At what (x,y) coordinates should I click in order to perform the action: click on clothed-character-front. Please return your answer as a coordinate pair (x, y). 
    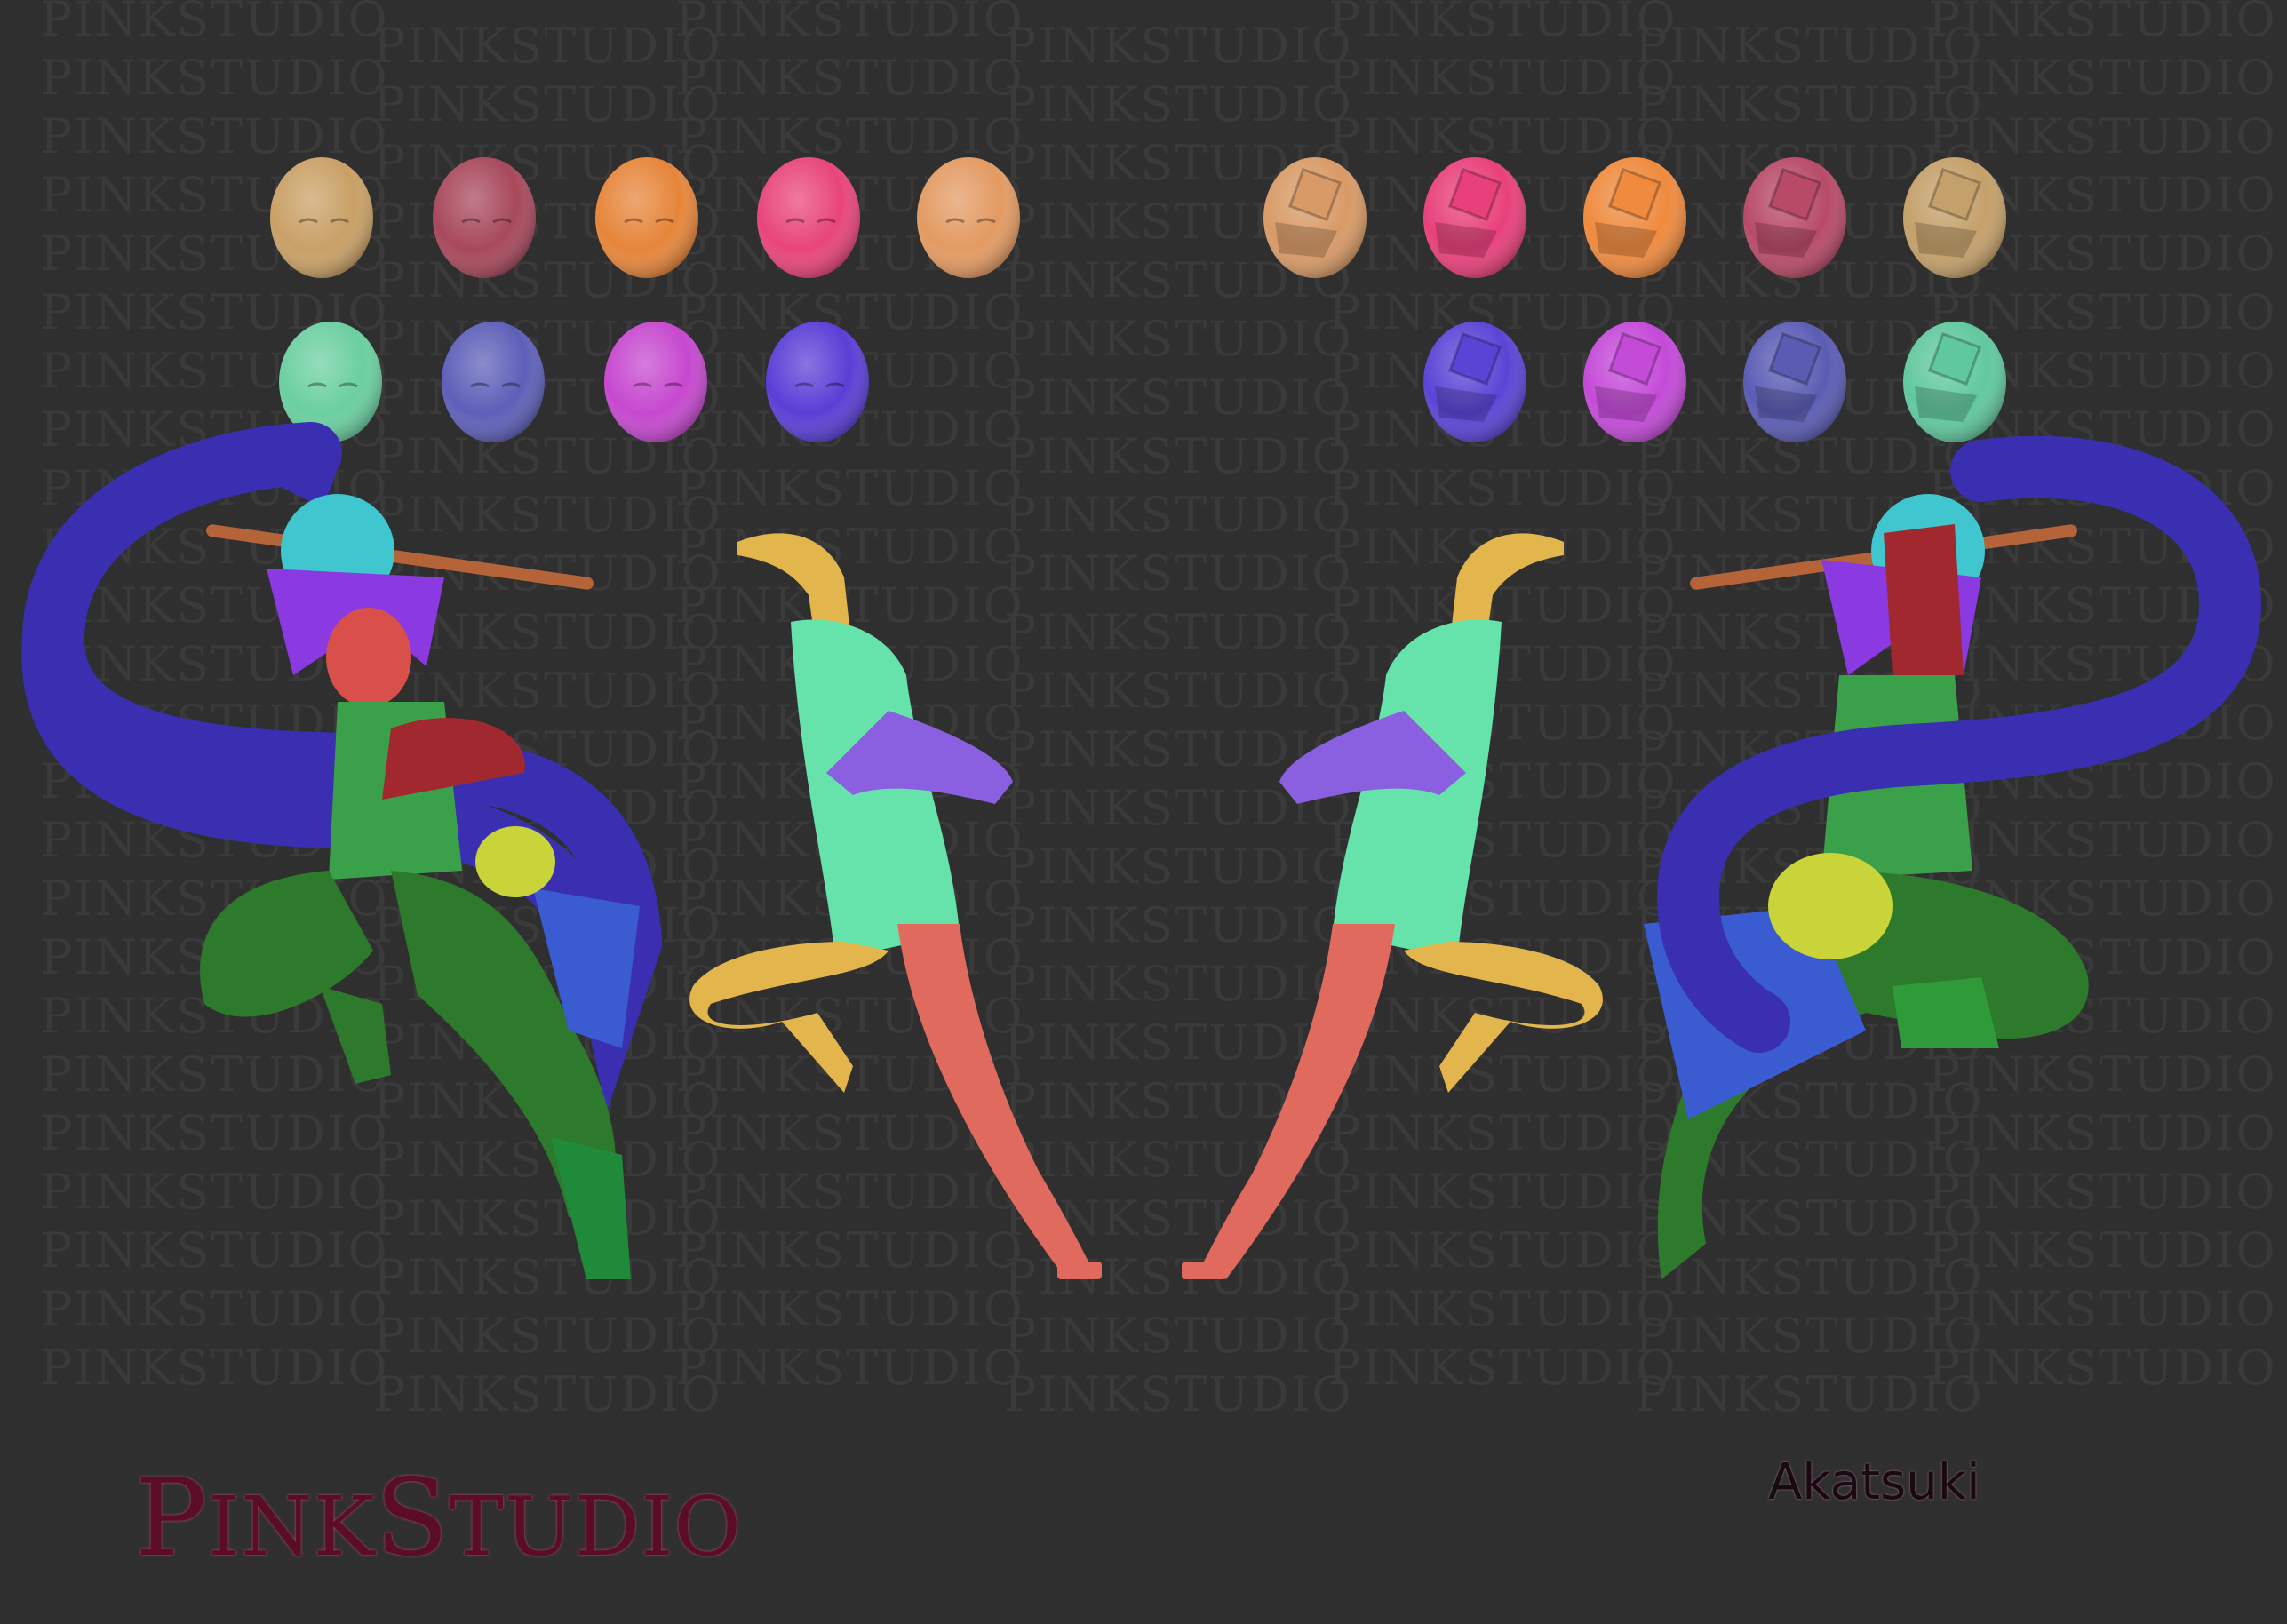
    Looking at the image, I should click on (342, 850).